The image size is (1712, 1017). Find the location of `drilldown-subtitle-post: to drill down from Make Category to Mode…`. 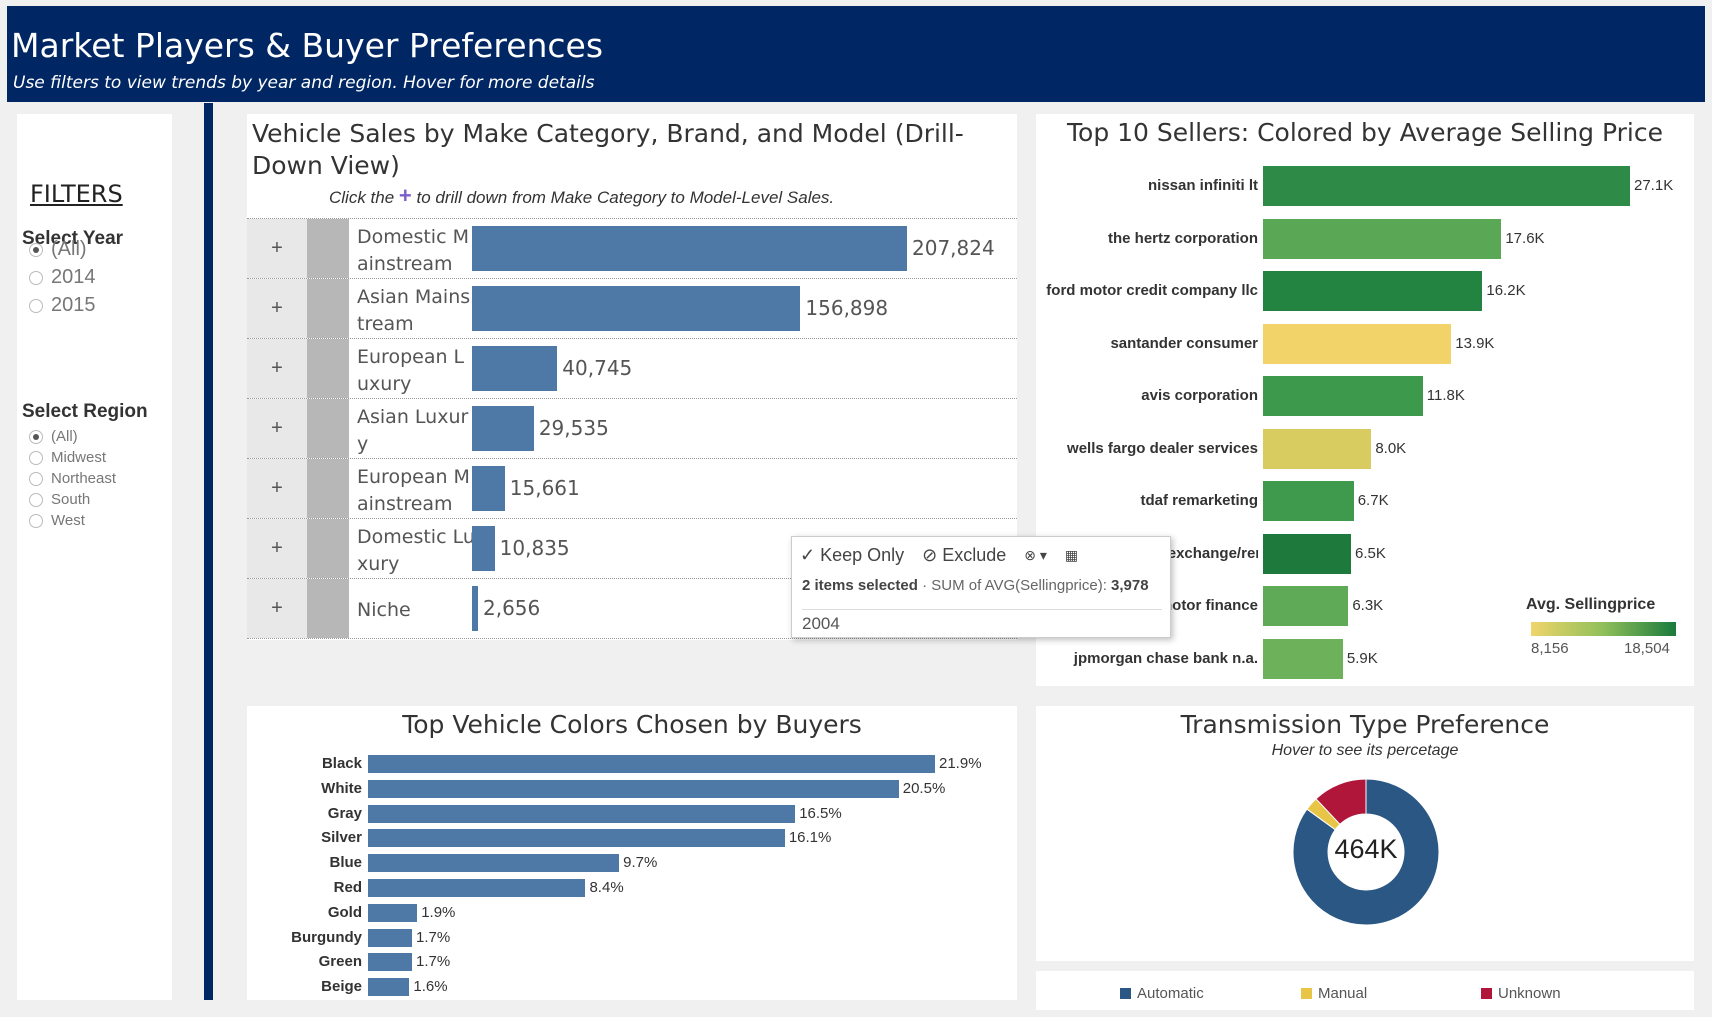

drilldown-subtitle-post: to drill down from Make Category to Mode… is located at coordinates (625, 197).